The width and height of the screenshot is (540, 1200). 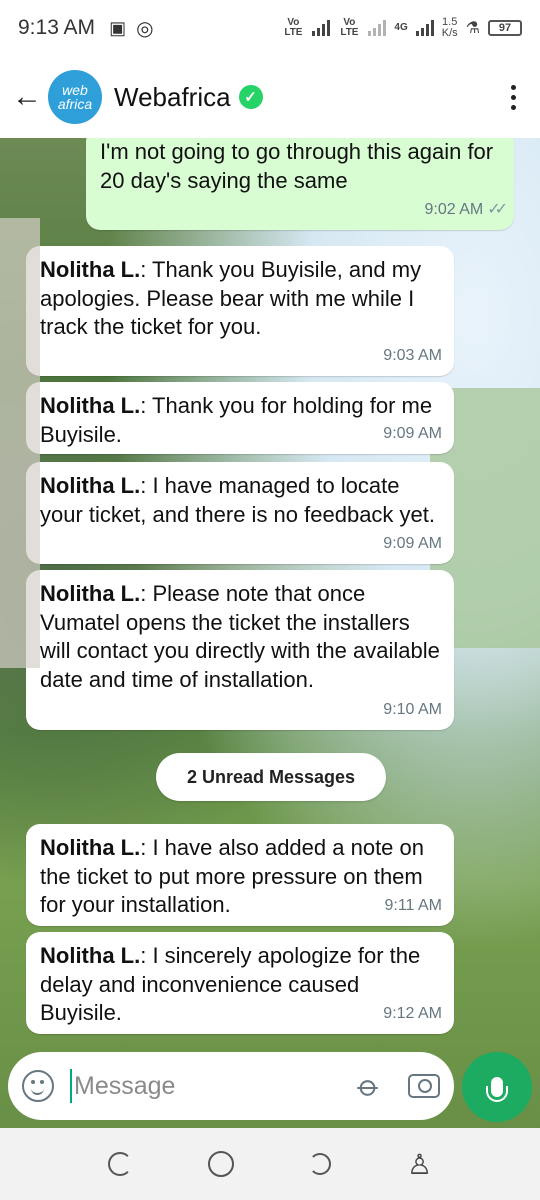 What do you see at coordinates (220, 1164) in the screenshot?
I see `home-icon` at bounding box center [220, 1164].